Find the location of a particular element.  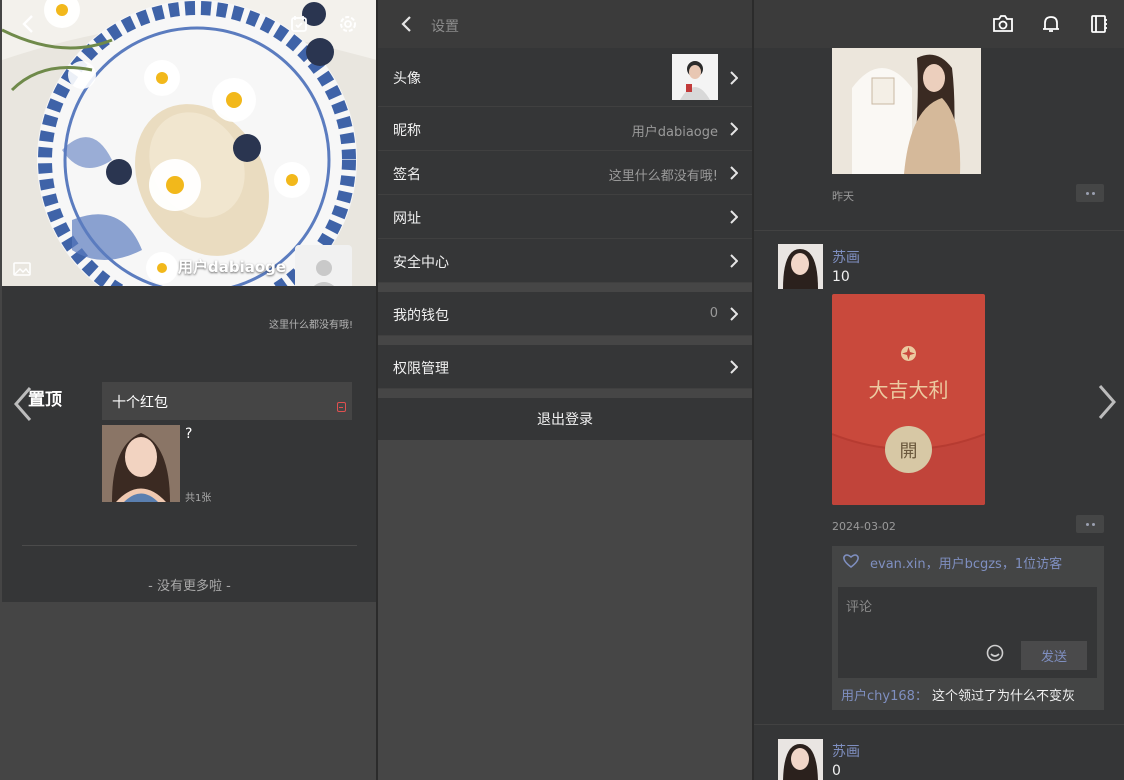

settings-title: 设置 is located at coordinates (445, 27).